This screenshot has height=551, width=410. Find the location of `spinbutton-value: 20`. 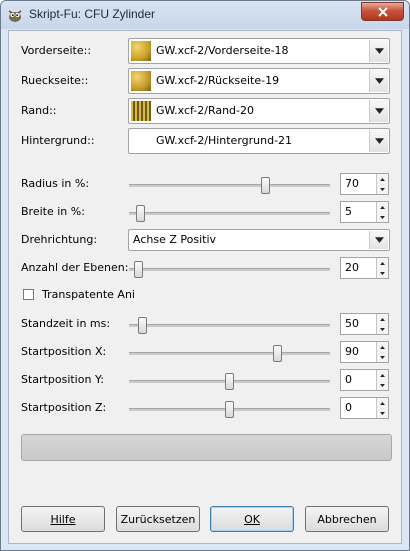

spinbutton-value: 20 is located at coordinates (352, 267).